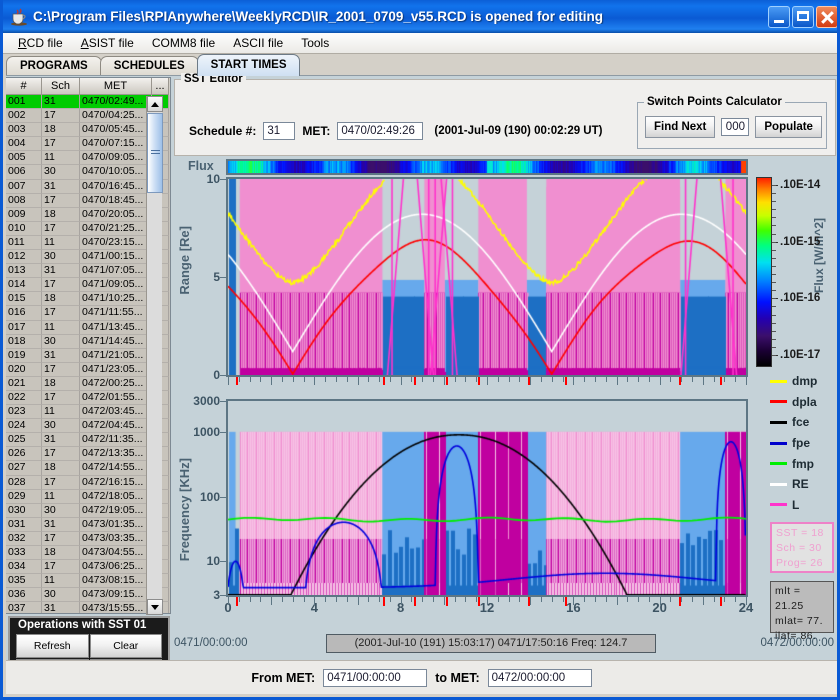  Describe the element at coordinates (779, 16) in the screenshot. I see `minimize-button` at that location.